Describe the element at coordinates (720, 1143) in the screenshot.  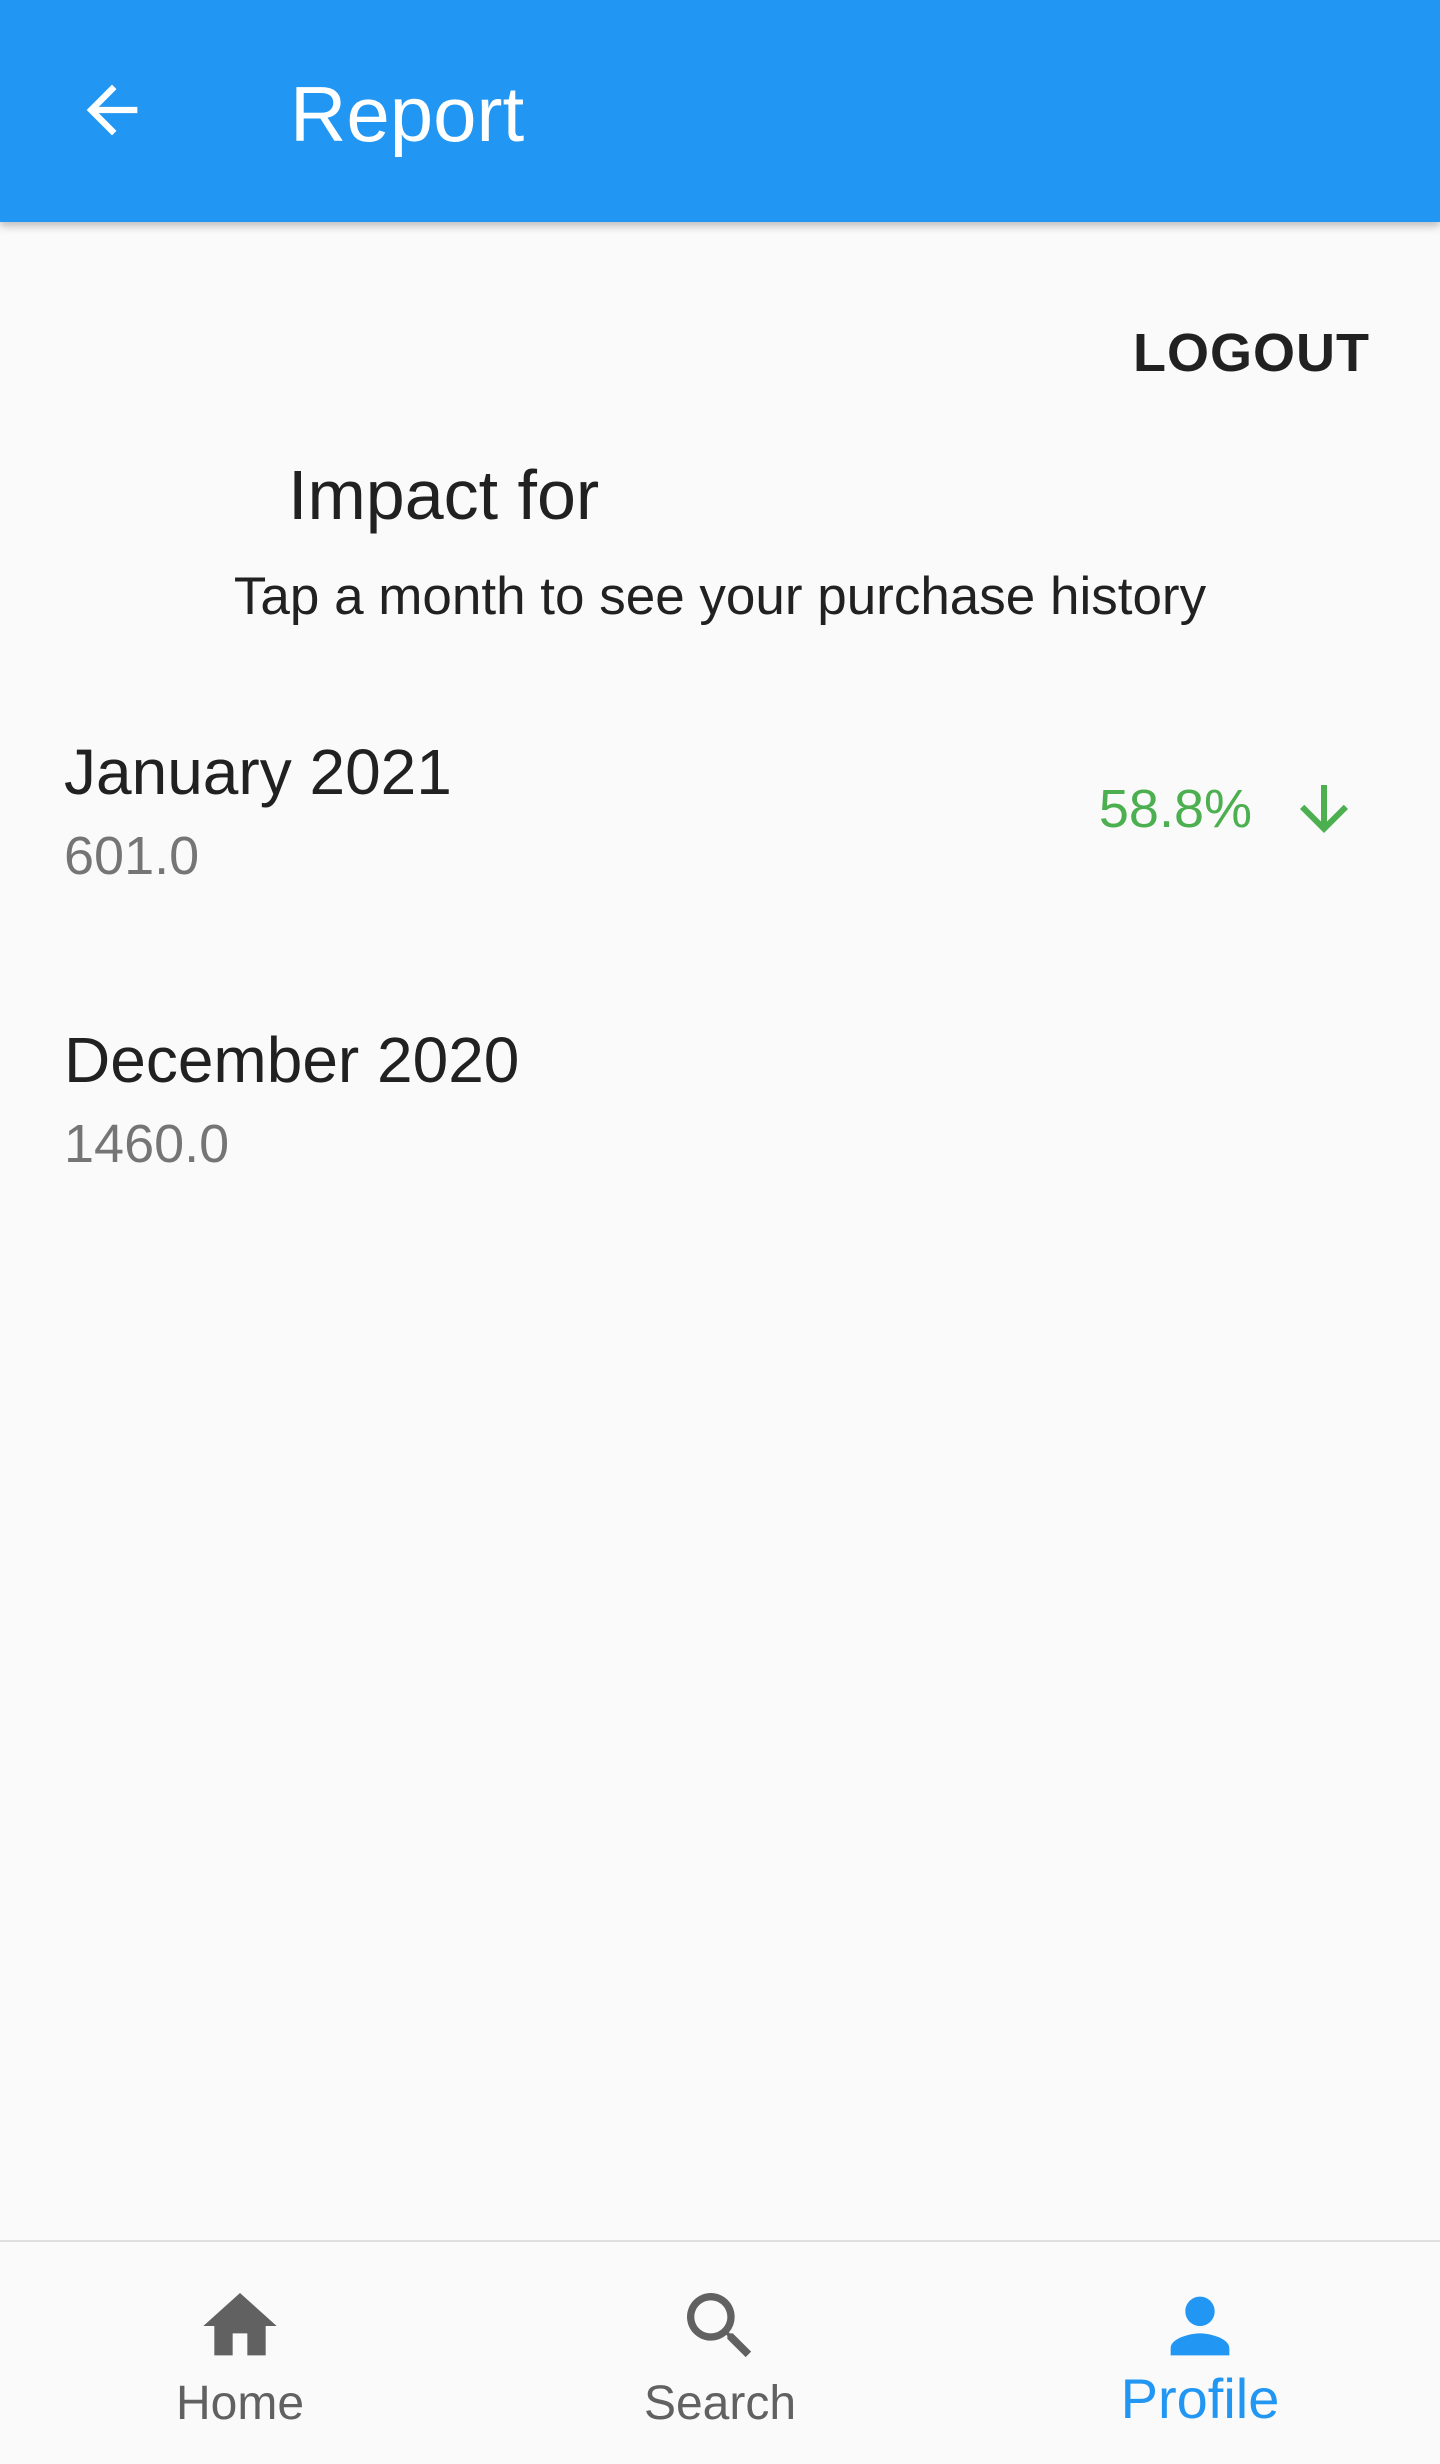
I see `list-item-december-2020: December 2020 1460.0` at that location.